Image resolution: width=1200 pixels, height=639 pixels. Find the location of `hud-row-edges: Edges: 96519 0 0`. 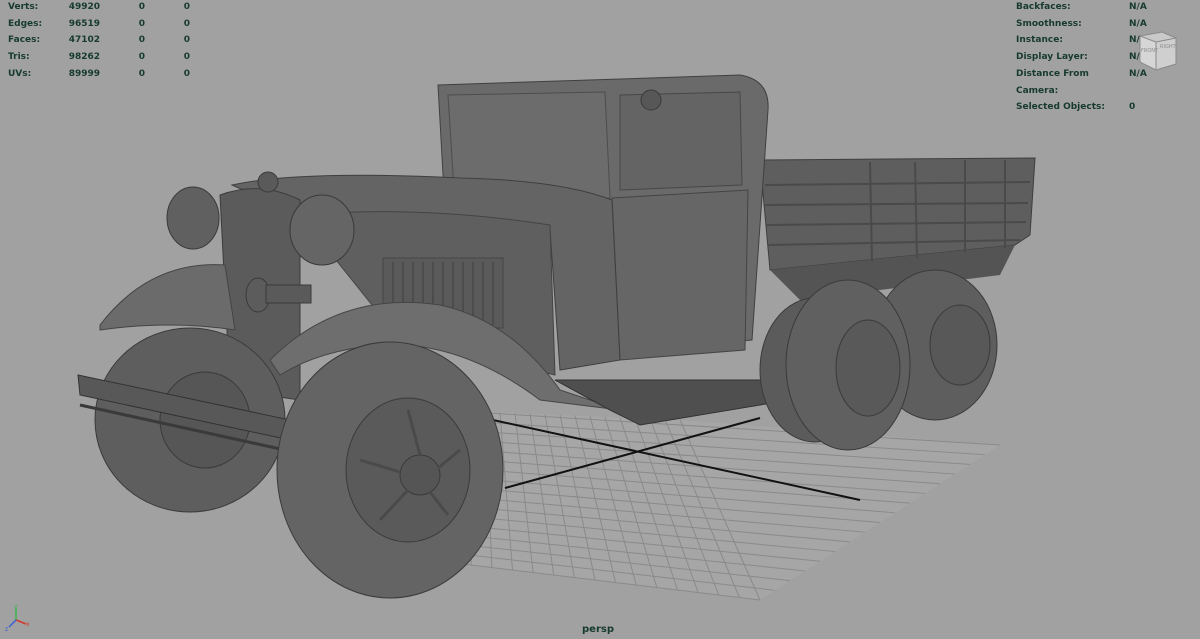

hud-row-edges: Edges: 96519 0 0 is located at coordinates (99, 24).